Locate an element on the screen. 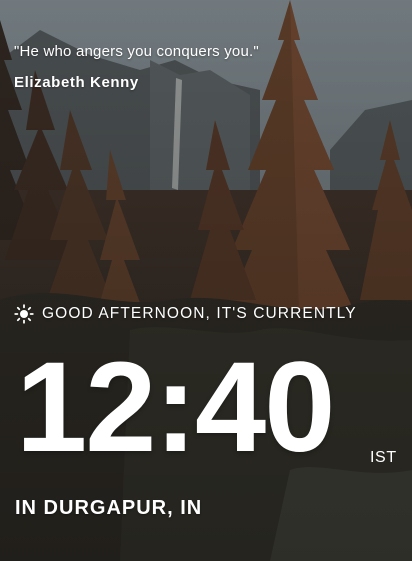 This screenshot has width=412, height=561. location-text: IN DURGAPUR, IN is located at coordinates (109, 508).